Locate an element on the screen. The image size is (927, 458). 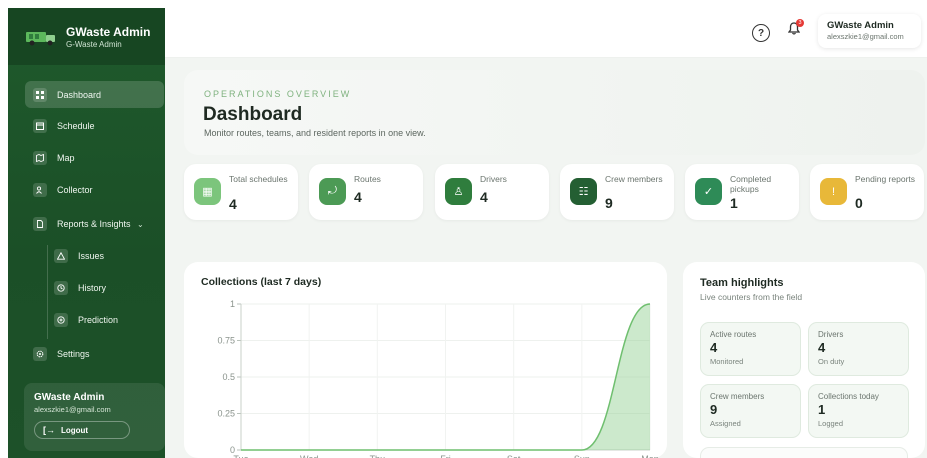
x-tick-label: Sat is located at coordinates (514, 456).